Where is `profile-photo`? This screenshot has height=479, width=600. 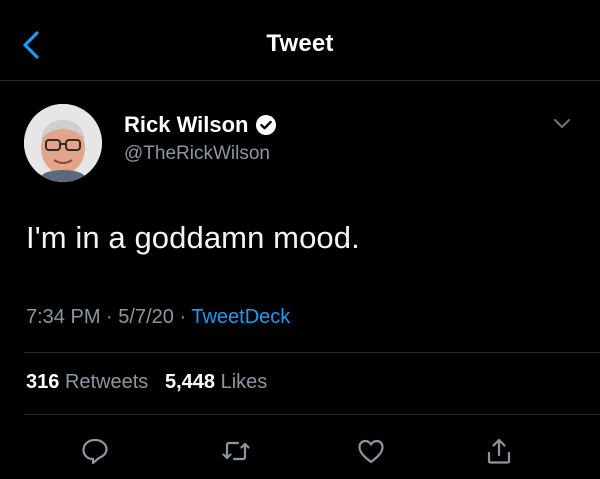
profile-photo is located at coordinates (63, 143).